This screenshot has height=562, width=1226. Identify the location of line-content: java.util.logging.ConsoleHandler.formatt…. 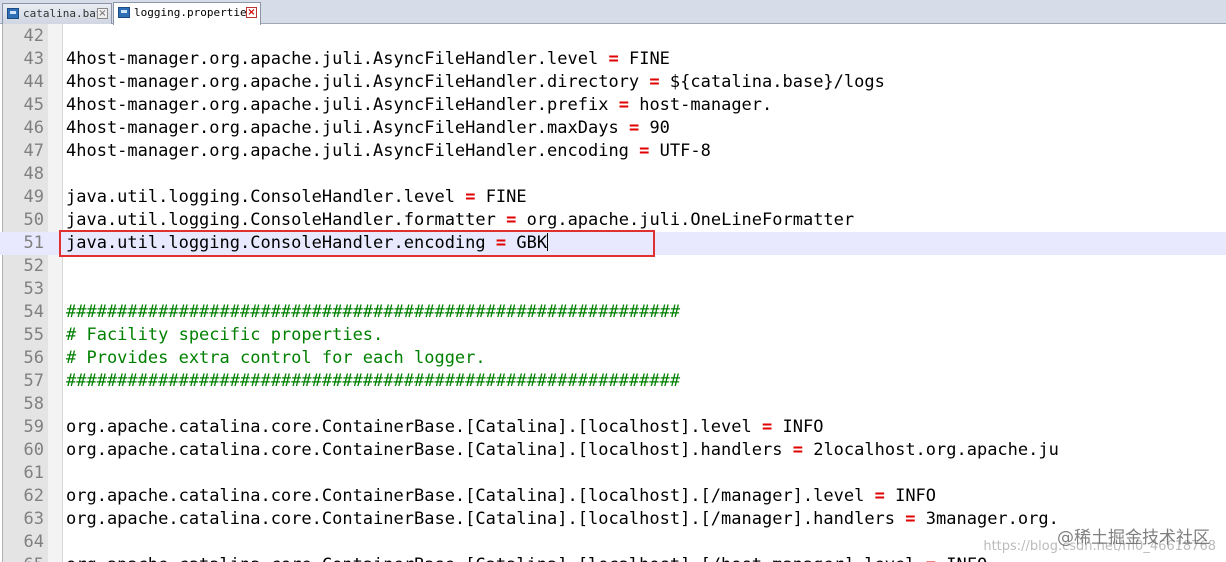
(460, 220).